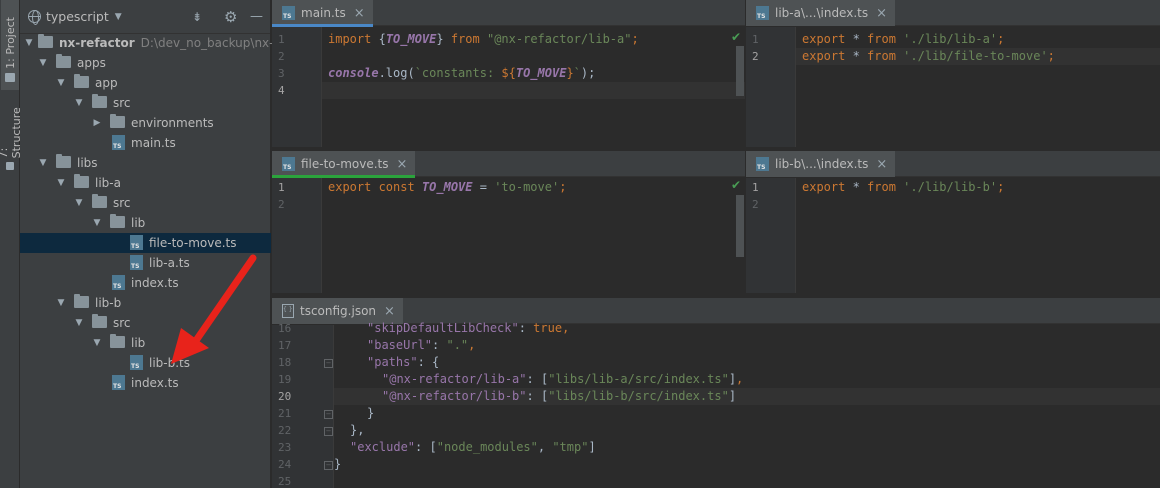 Image resolution: width=1160 pixels, height=488 pixels. I want to click on hide-panel-icon: —, so click(256, 17).